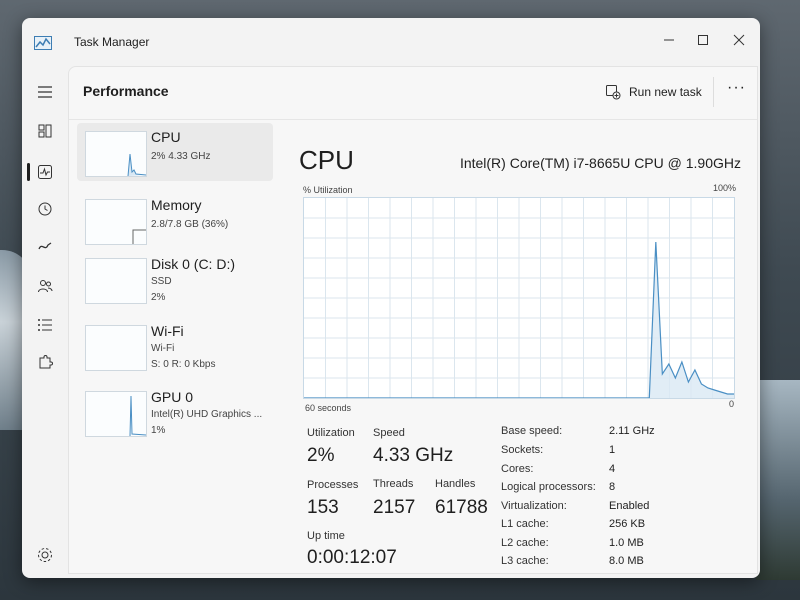 The height and width of the screenshot is (600, 800). What do you see at coordinates (193, 264) in the screenshot?
I see `device-name: Disk 0 (C: D:)` at bounding box center [193, 264].